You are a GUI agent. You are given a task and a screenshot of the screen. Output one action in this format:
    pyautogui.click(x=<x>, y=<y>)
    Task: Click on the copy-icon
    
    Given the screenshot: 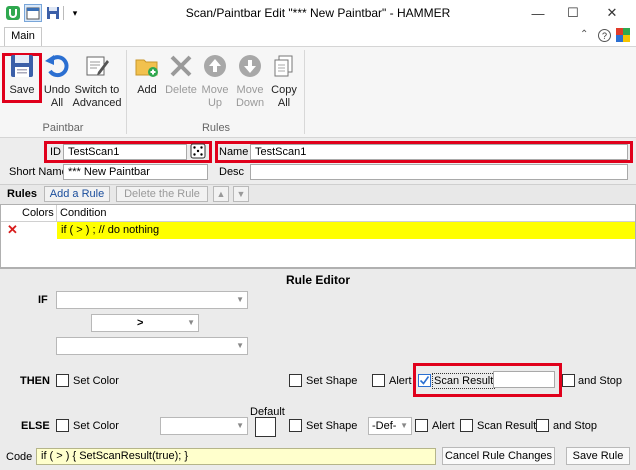 What is the action you would take?
    pyautogui.click(x=284, y=66)
    